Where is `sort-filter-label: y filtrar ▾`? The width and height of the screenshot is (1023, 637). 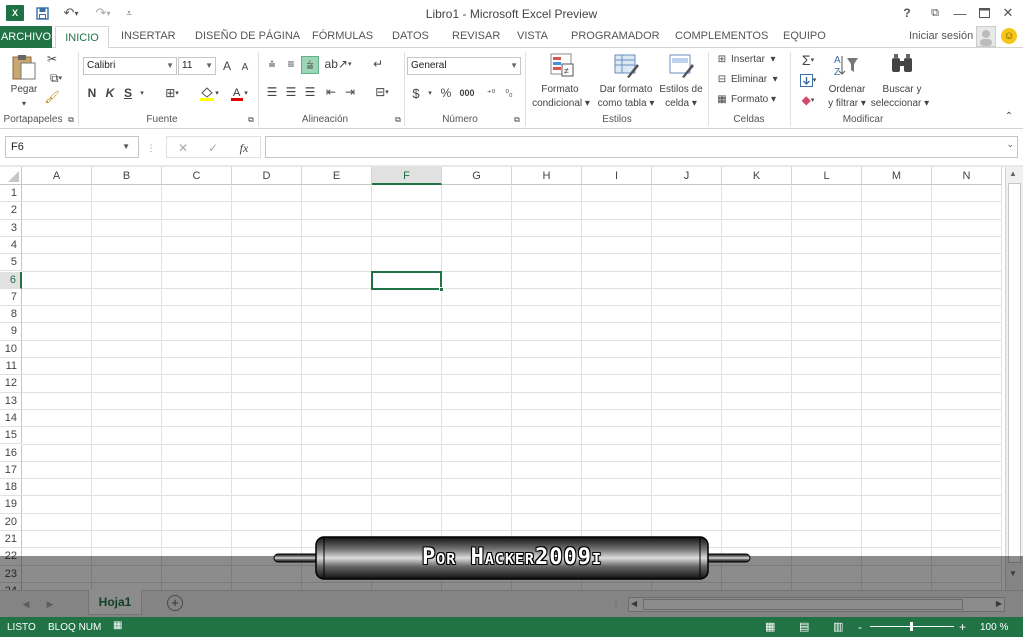
sort-filter-label: y filtrar ▾ is located at coordinates (847, 103).